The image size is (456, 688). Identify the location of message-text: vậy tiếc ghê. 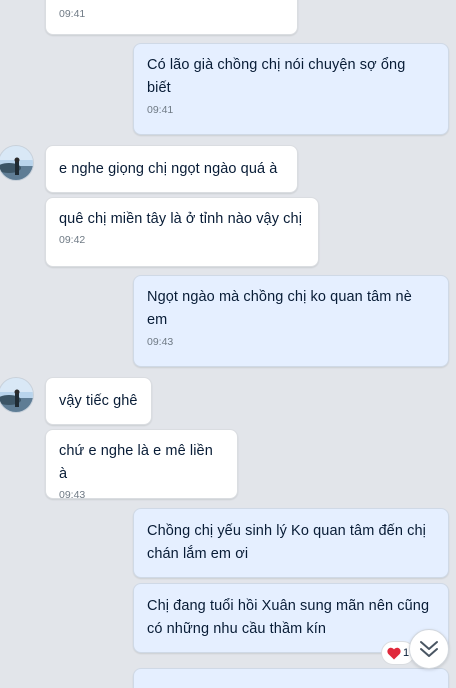
(98, 401).